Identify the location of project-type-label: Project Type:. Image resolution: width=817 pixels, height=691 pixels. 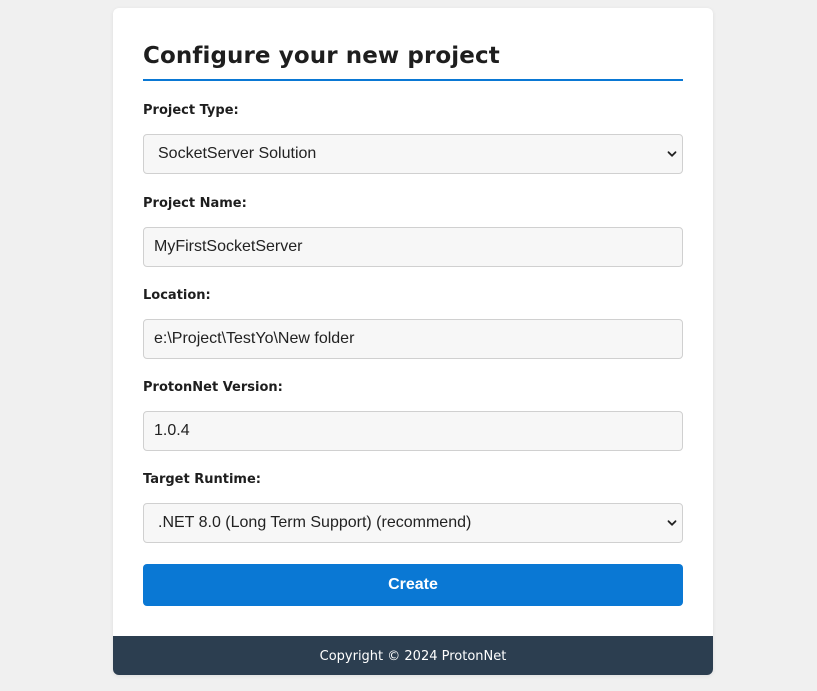
(191, 110).